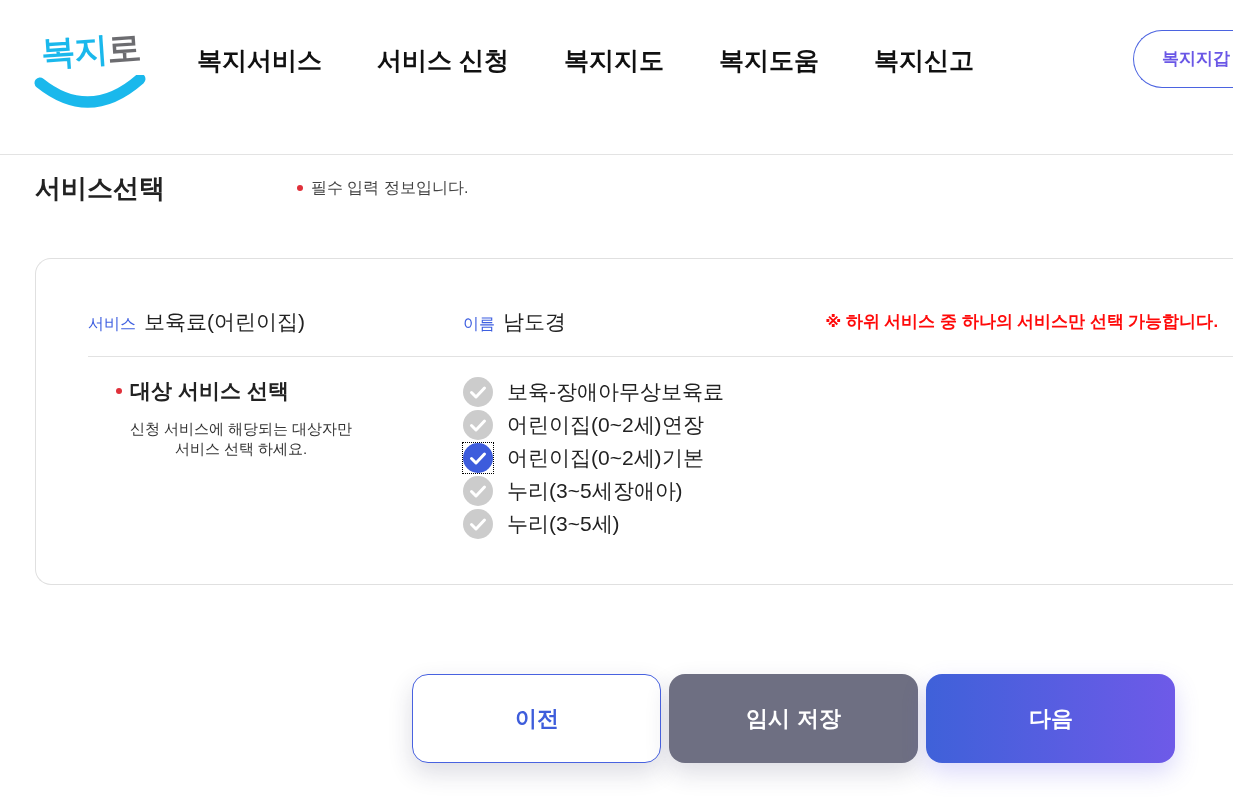 The height and width of the screenshot is (803, 1233). What do you see at coordinates (534, 321) in the screenshot?
I see `field-value: 남도경` at bounding box center [534, 321].